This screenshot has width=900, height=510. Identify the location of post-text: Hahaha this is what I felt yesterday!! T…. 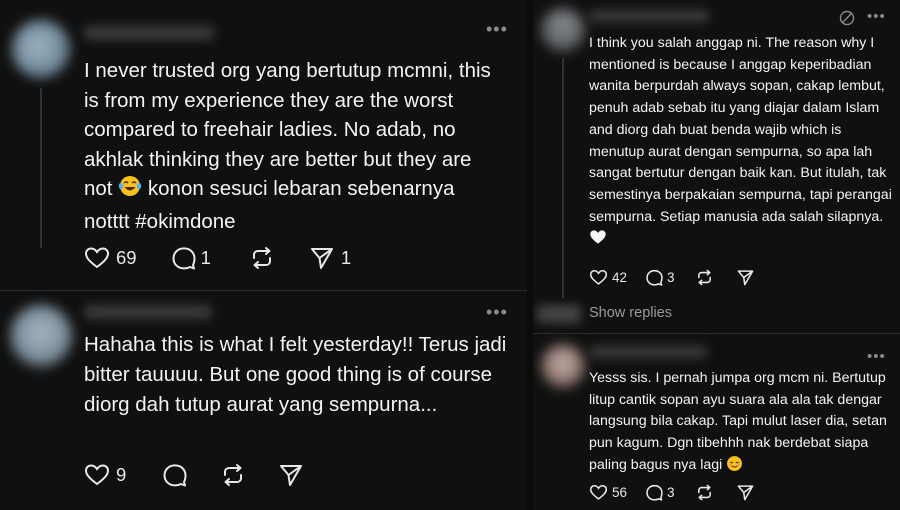
(295, 374).